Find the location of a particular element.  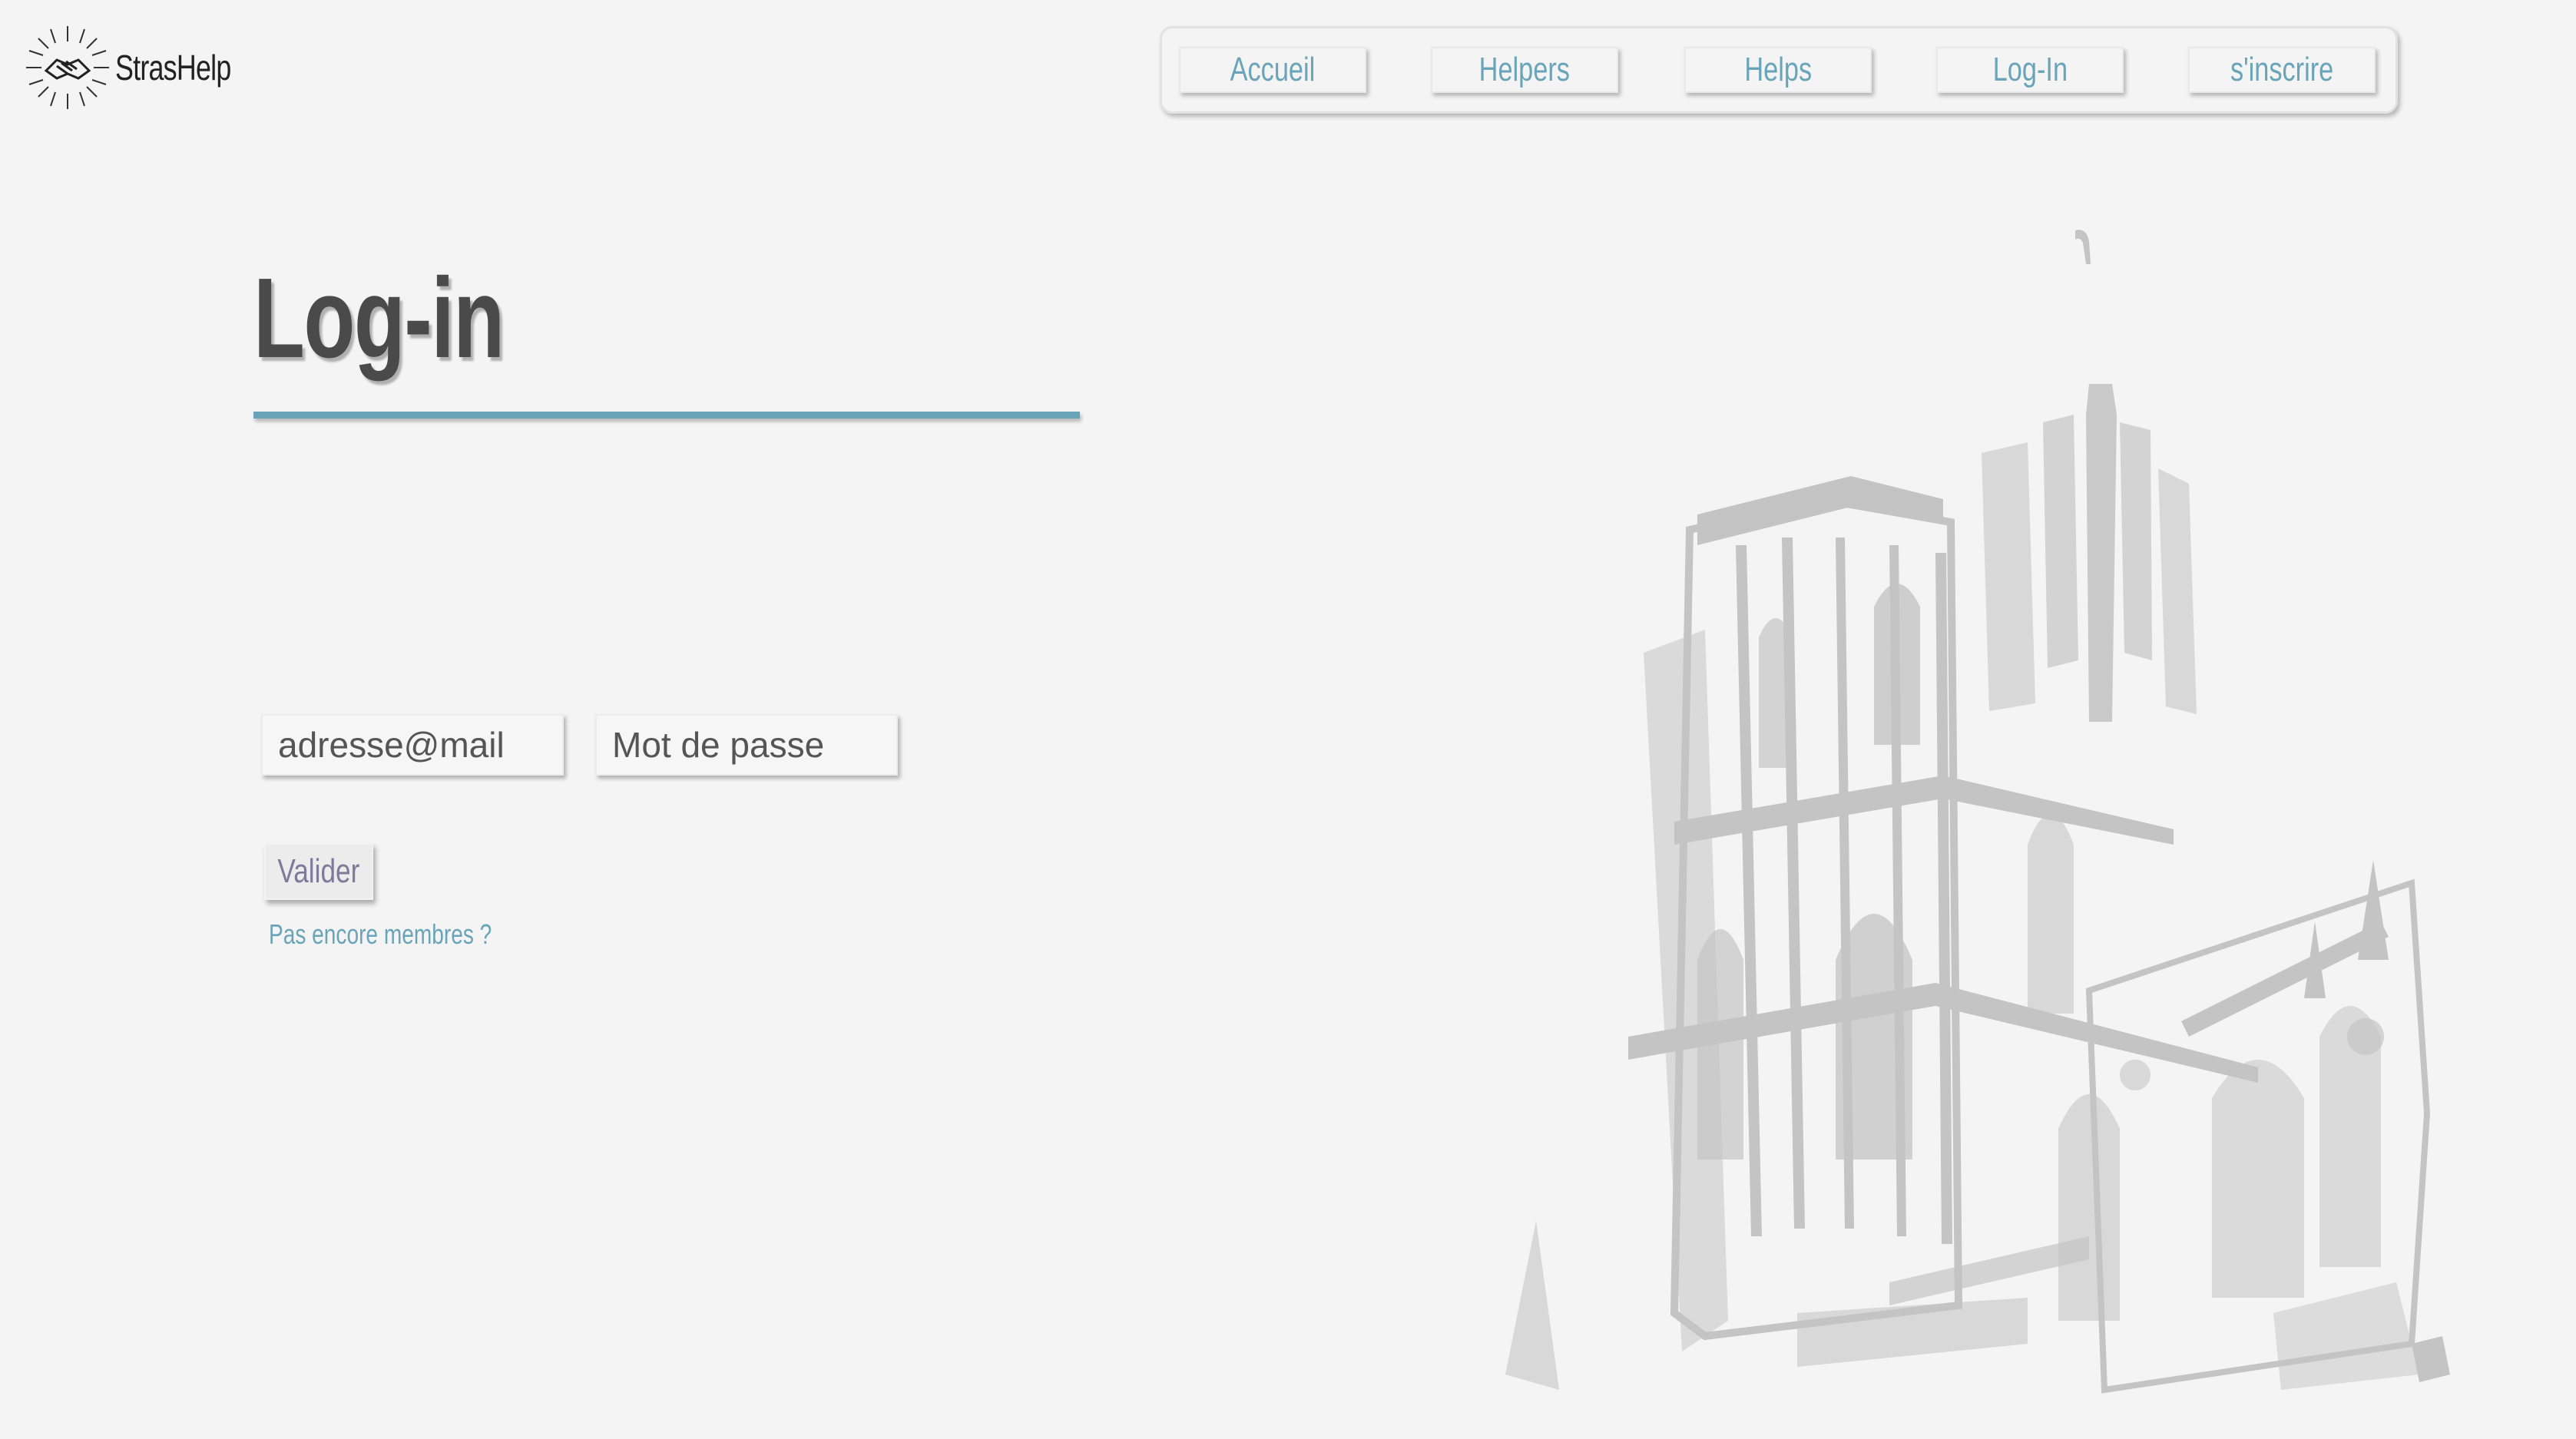

handshake-sun-icon is located at coordinates (67, 67).